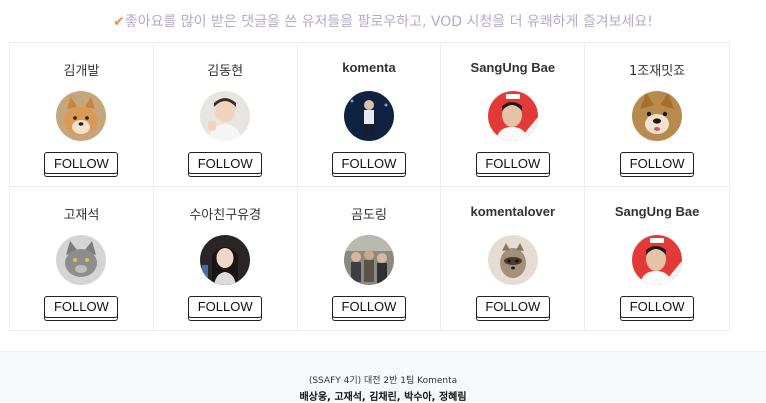 The width and height of the screenshot is (766, 403). Describe the element at coordinates (81, 71) in the screenshot. I see `user-name: 김개발` at that location.